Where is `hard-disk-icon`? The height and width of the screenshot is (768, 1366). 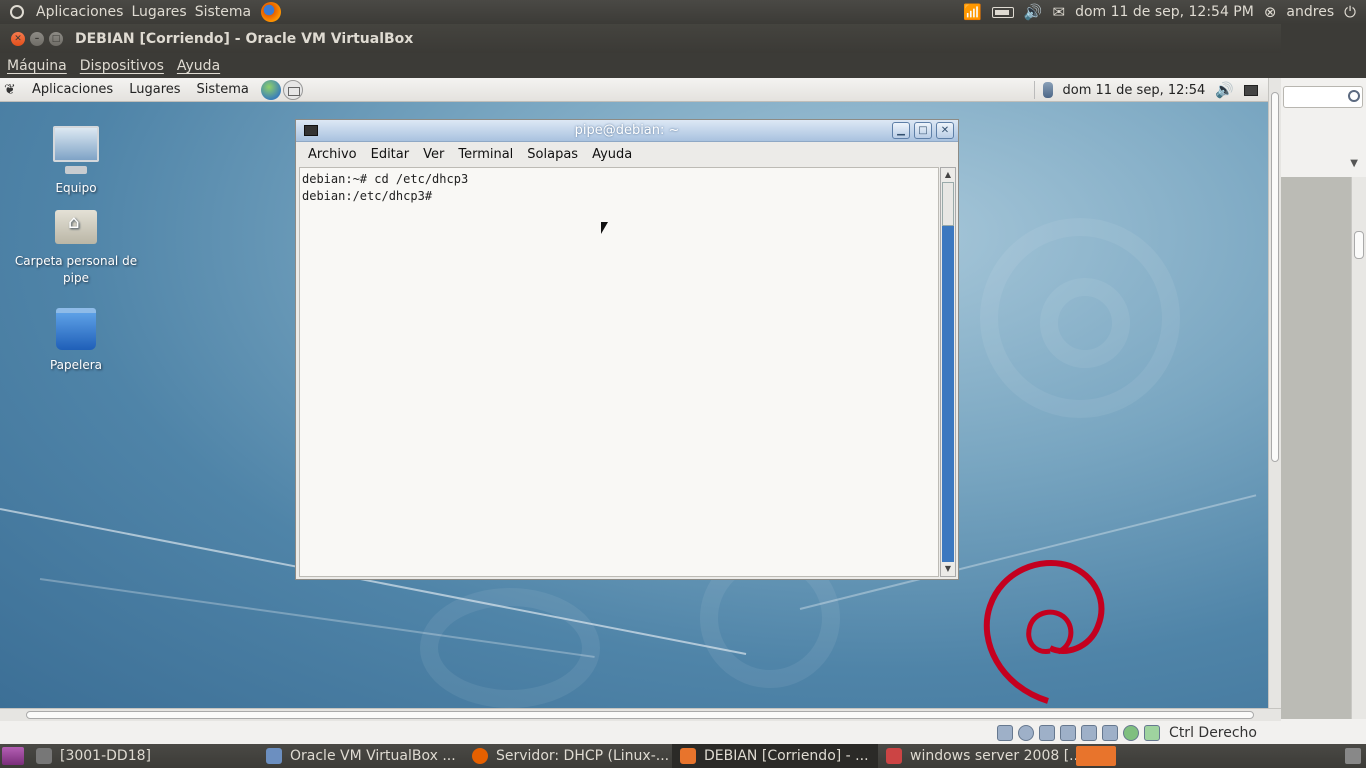 hard-disk-icon is located at coordinates (1005, 732).